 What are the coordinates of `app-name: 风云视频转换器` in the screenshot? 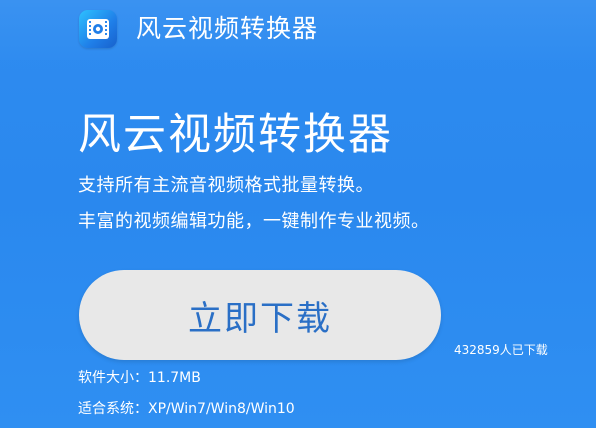 It's located at (227, 28).